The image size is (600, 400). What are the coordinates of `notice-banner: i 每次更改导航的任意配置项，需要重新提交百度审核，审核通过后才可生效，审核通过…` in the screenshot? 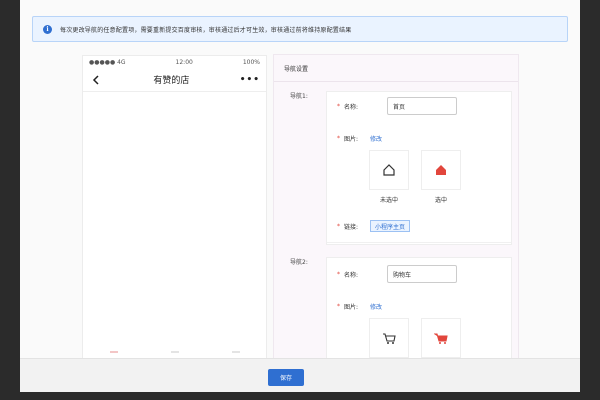 It's located at (300, 29).